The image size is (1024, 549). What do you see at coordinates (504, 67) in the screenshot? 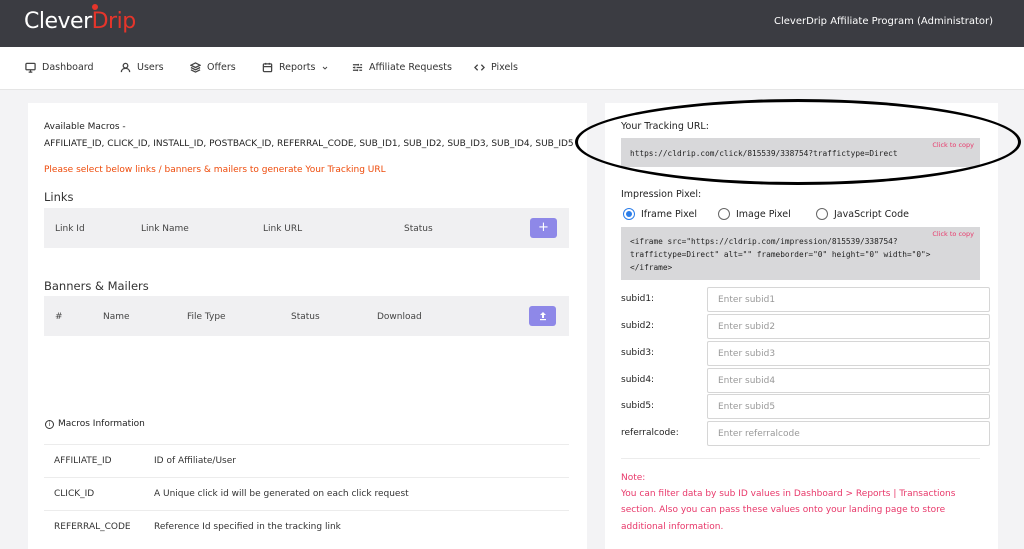
I see `nav-label: Pixels` at bounding box center [504, 67].